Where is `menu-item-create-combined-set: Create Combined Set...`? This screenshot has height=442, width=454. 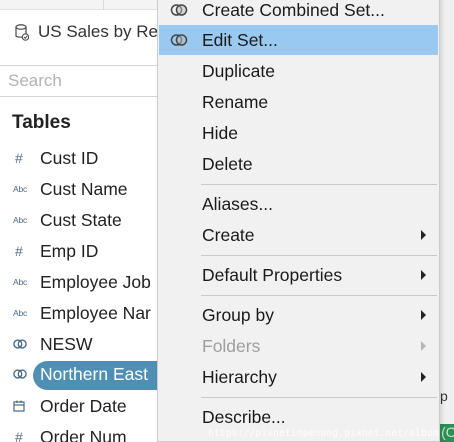 menu-item-create-combined-set: Create Combined Set... is located at coordinates (298, 12).